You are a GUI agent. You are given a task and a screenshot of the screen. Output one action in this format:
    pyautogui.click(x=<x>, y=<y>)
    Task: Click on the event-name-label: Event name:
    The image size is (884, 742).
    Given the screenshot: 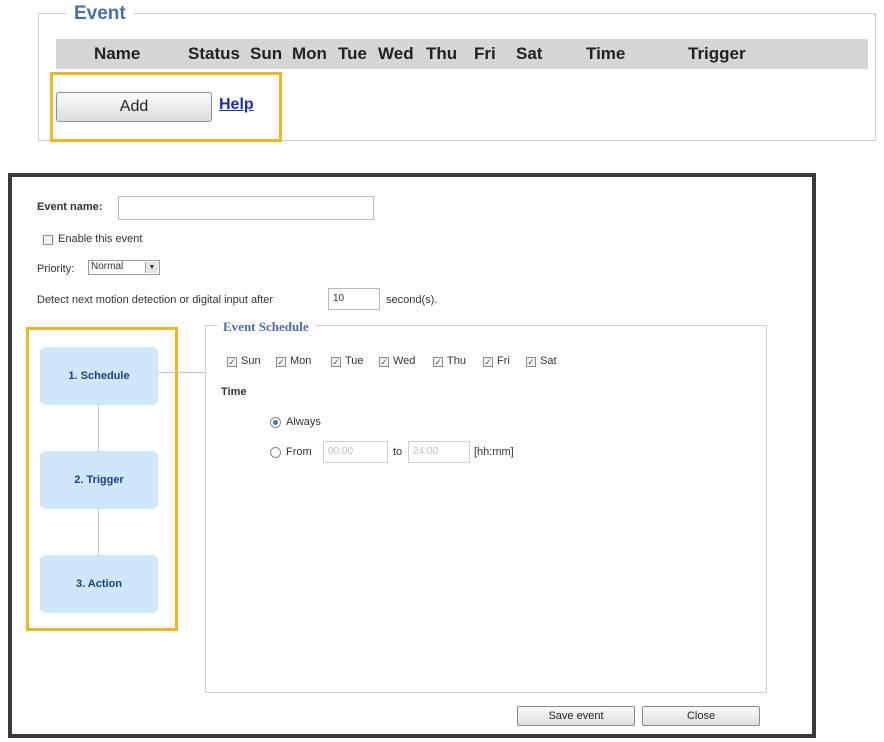 What is the action you would take?
    pyautogui.click(x=70, y=207)
    